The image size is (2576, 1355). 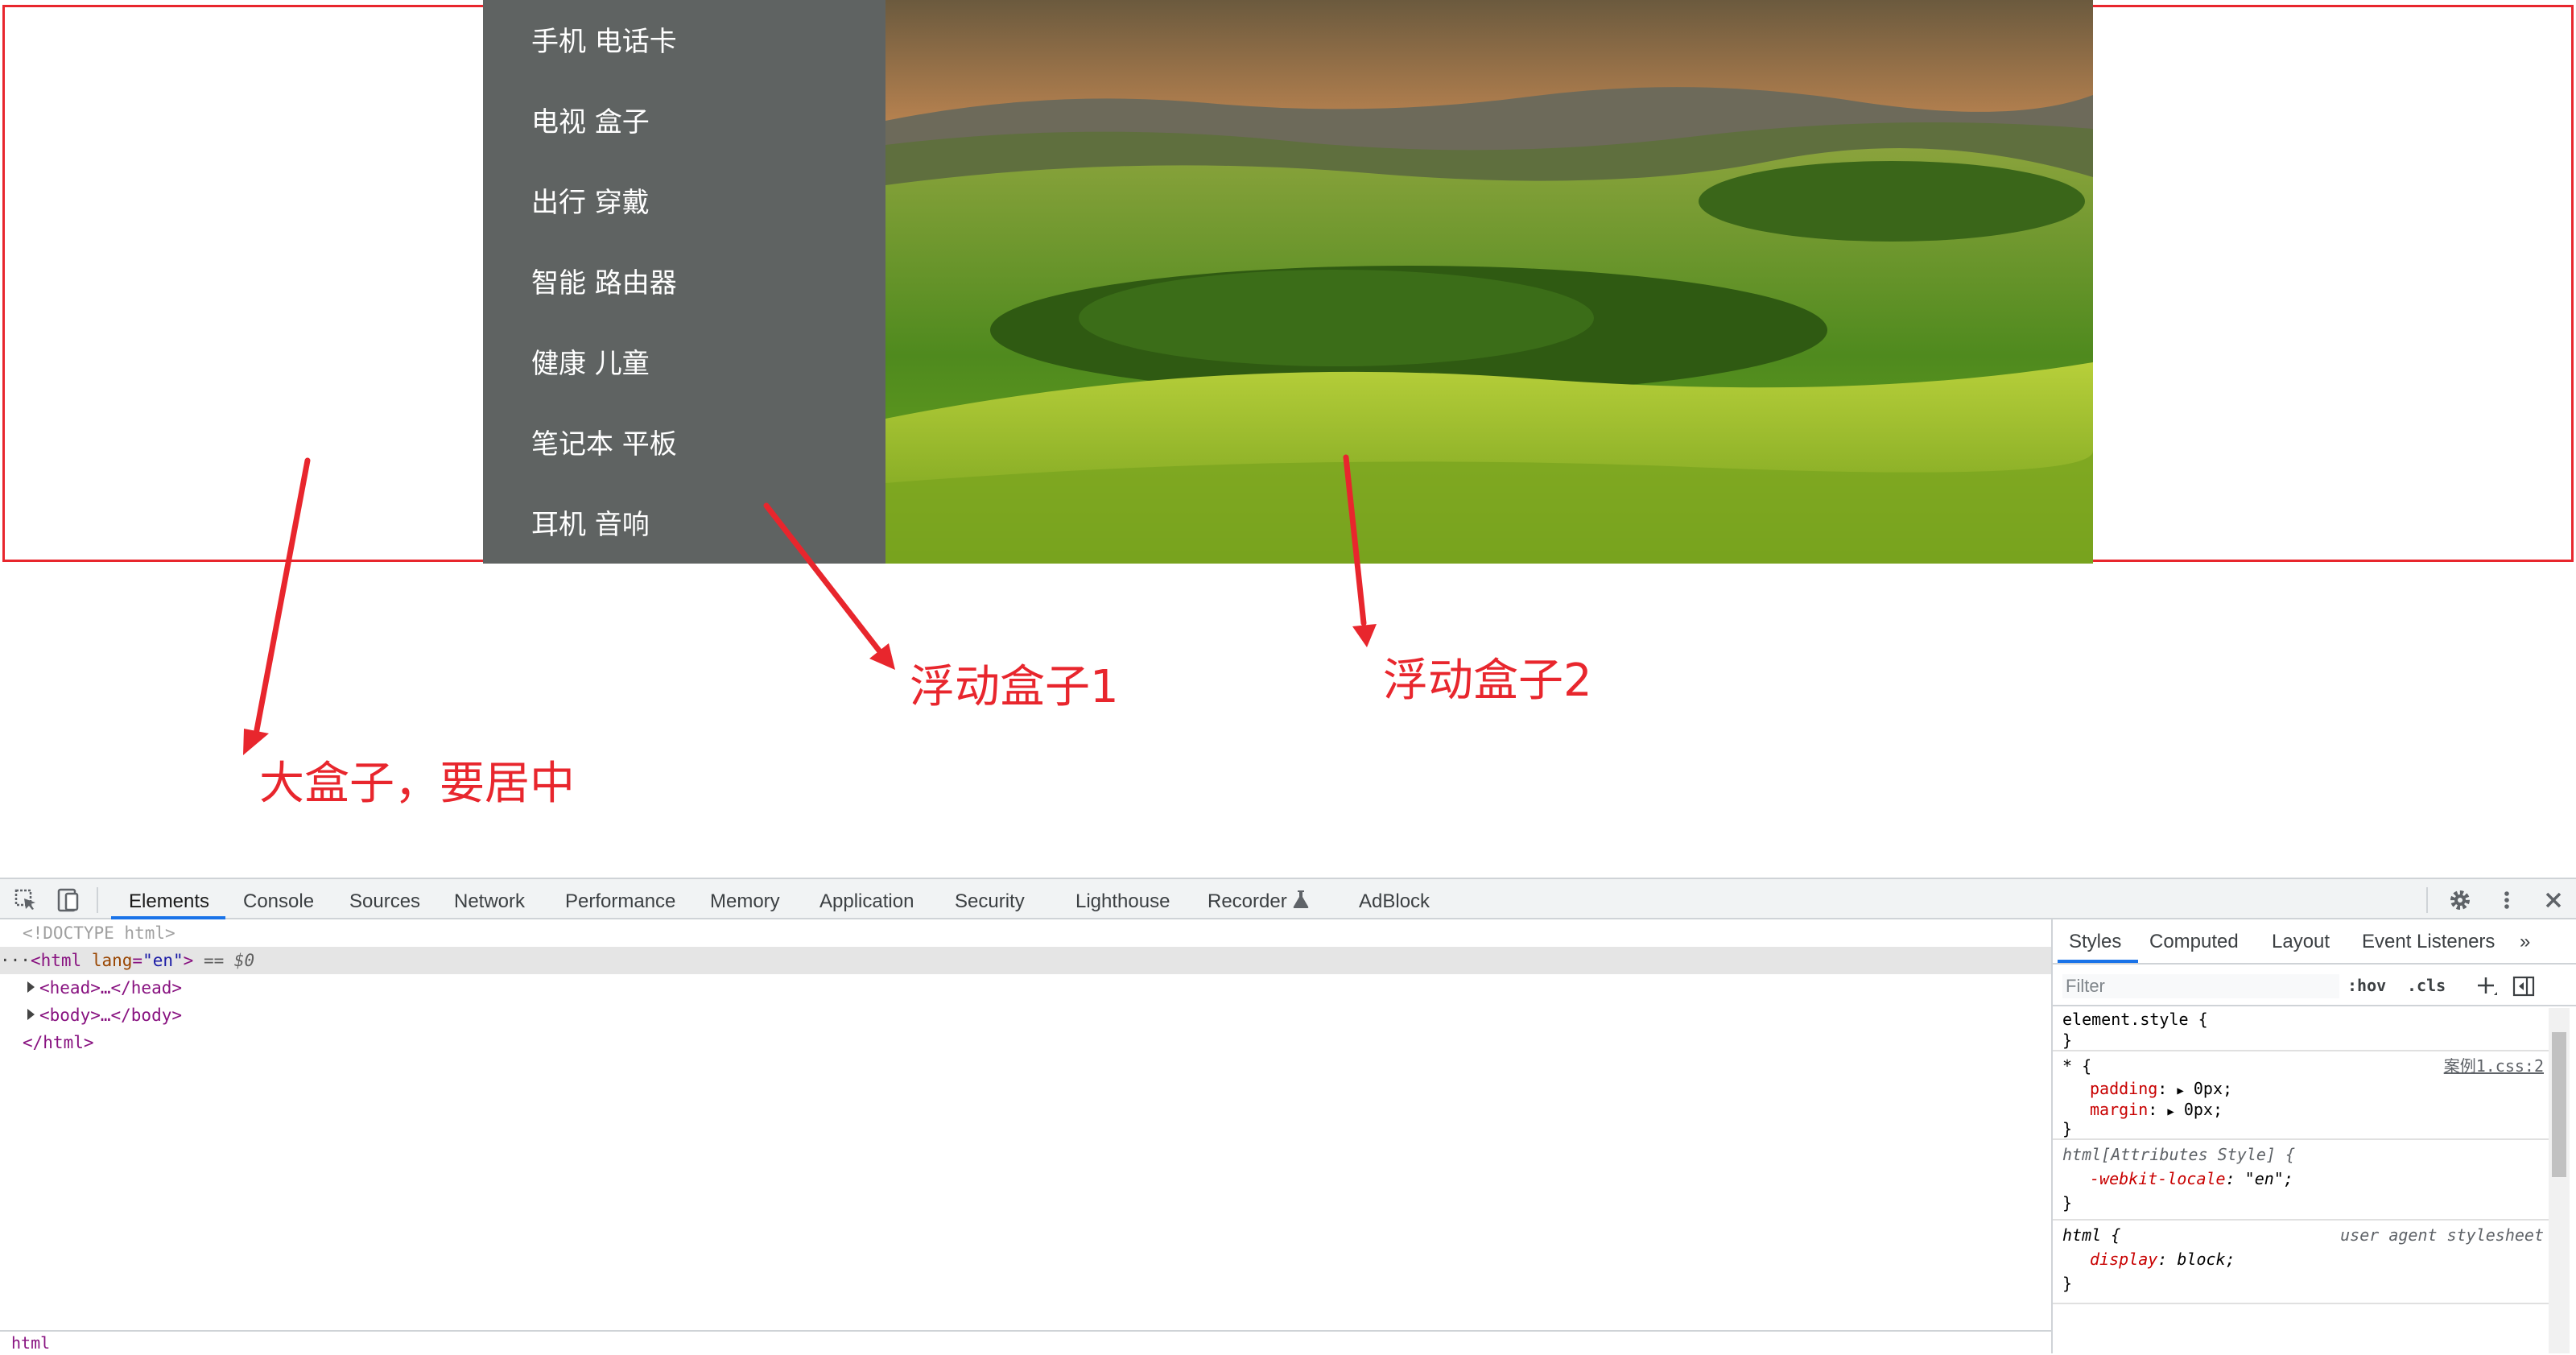 What do you see at coordinates (604, 42) in the screenshot?
I see `menu-item-phone: 手机 电话卡` at bounding box center [604, 42].